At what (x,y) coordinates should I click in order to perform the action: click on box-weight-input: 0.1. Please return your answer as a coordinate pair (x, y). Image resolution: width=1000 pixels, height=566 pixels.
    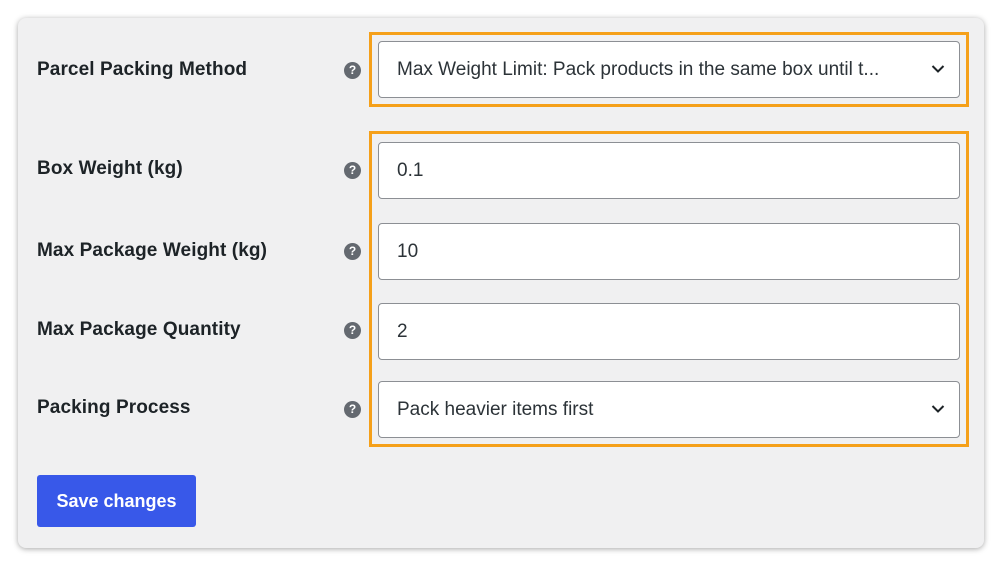
    Looking at the image, I should click on (669, 170).